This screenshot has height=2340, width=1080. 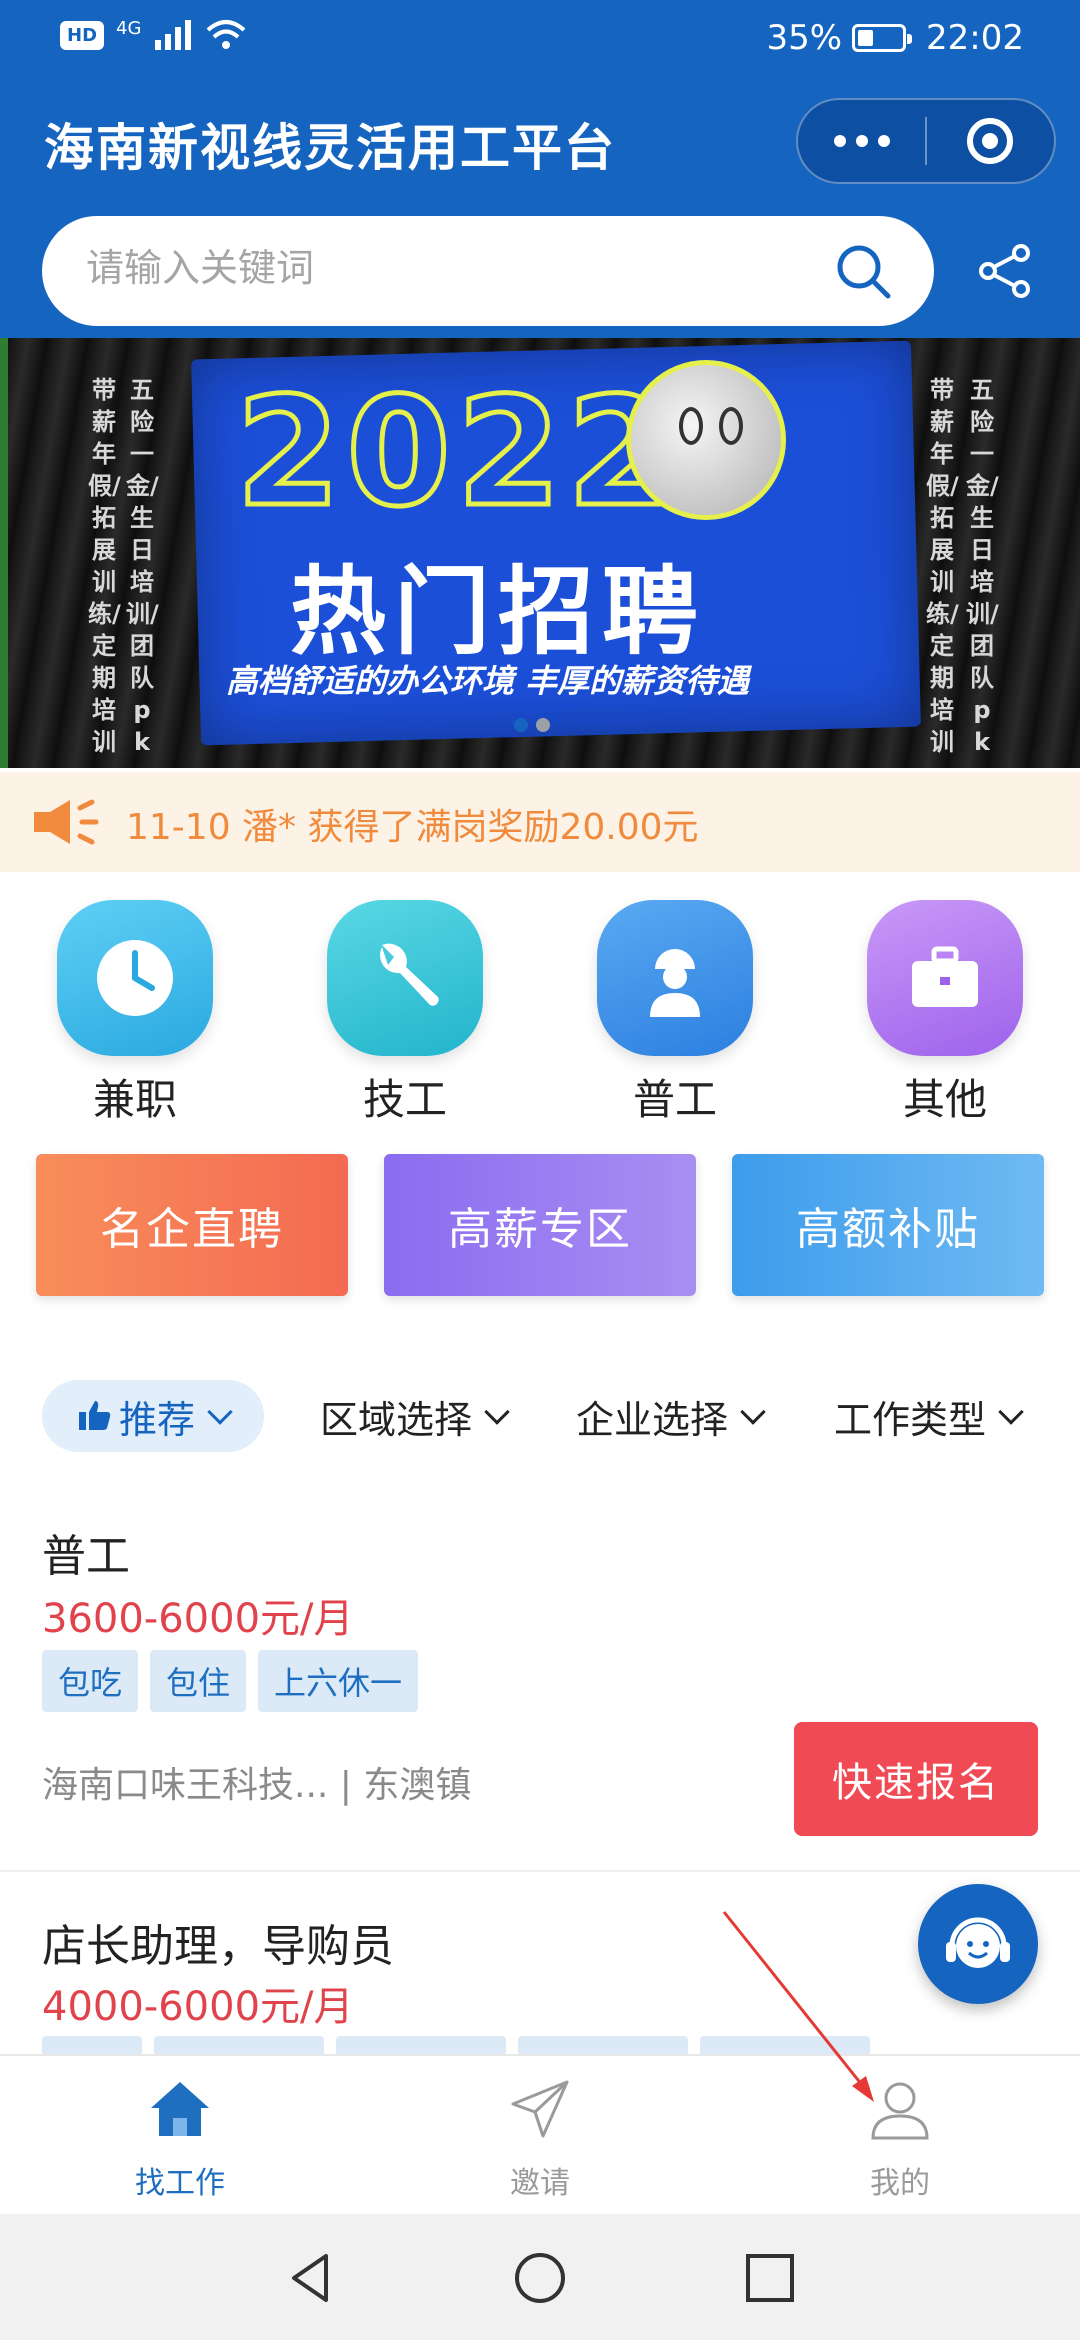 I want to click on filter-label: 工作类型, so click(x=910, y=1419).